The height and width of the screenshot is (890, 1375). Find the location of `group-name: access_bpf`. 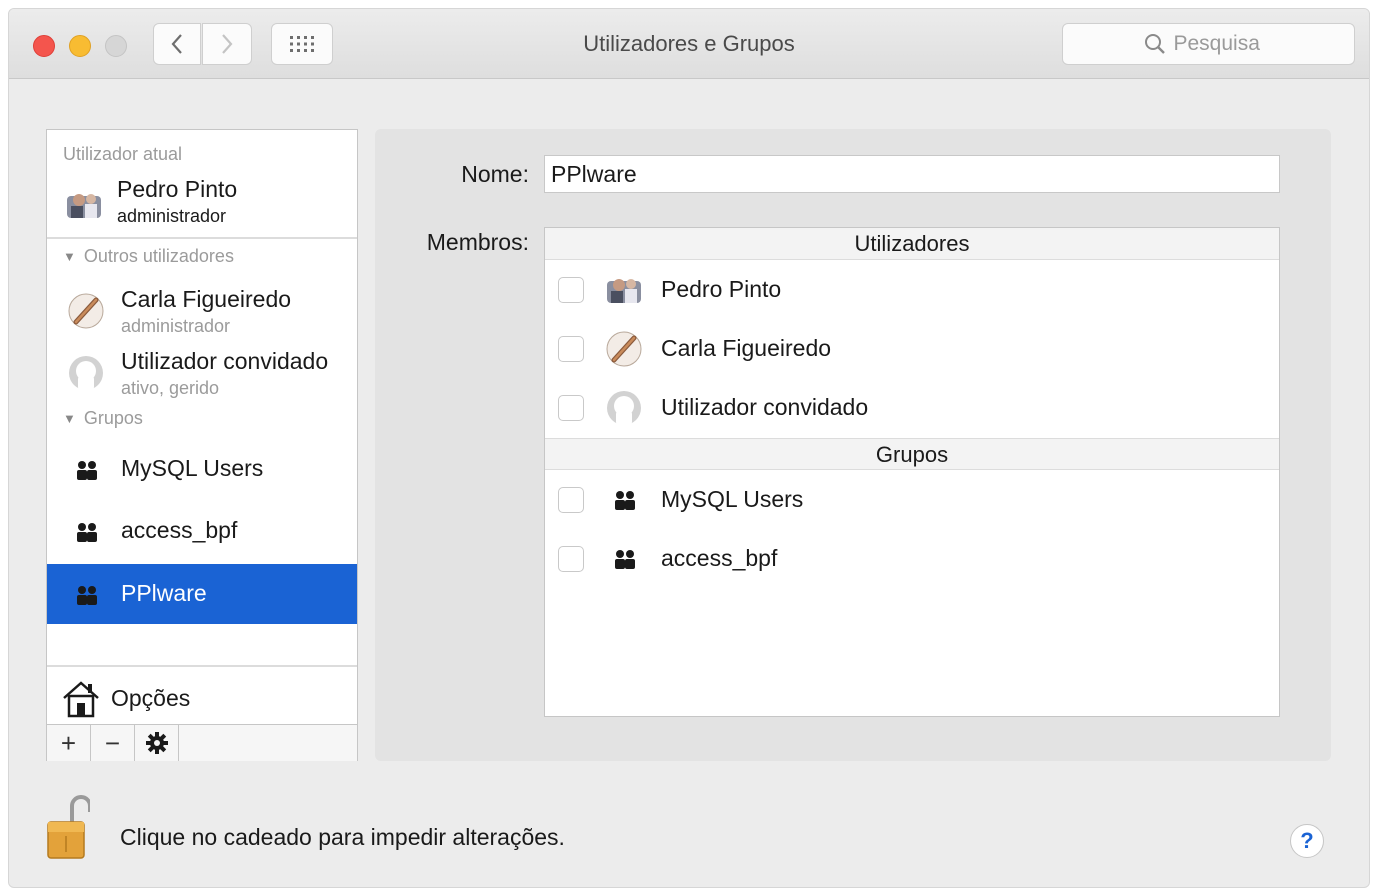

group-name: access_bpf is located at coordinates (179, 530).